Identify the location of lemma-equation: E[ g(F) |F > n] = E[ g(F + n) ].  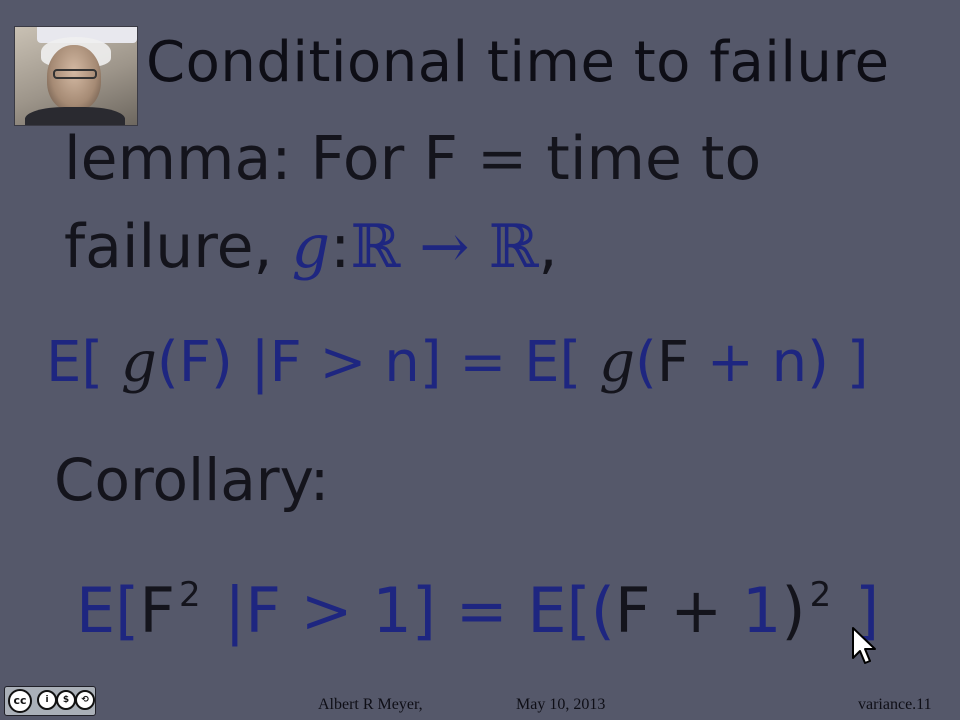
(457, 362).